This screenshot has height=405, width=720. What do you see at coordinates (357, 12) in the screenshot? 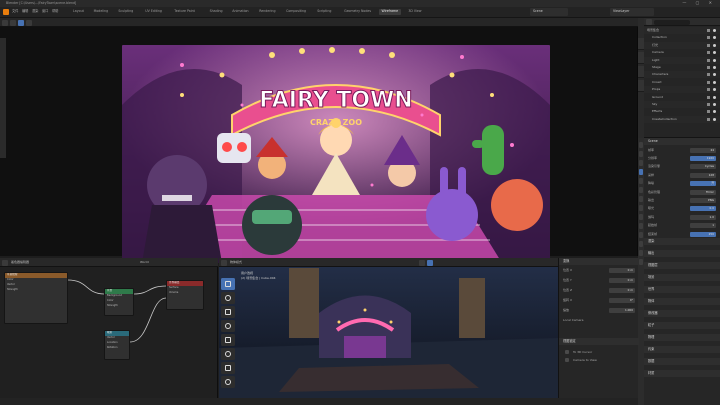
I see `workspace-tab-10: Geometry Nodes` at bounding box center [357, 12].